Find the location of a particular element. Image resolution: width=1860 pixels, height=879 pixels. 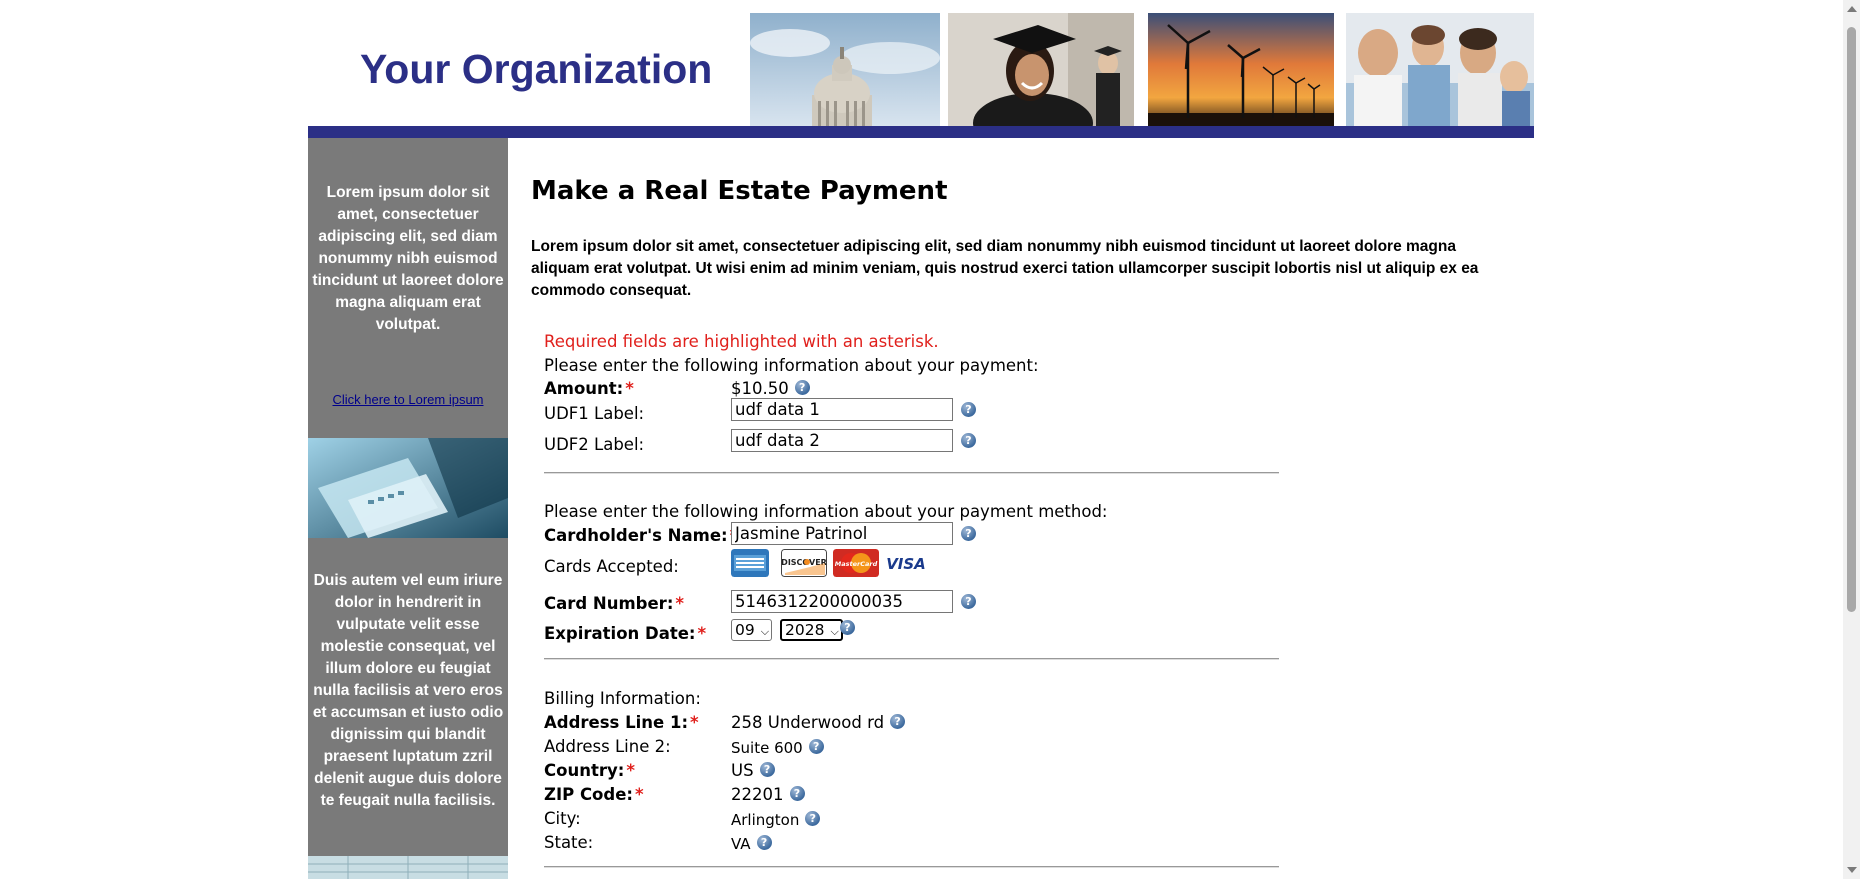

organization-logo: Your Organization is located at coordinates (536, 69).